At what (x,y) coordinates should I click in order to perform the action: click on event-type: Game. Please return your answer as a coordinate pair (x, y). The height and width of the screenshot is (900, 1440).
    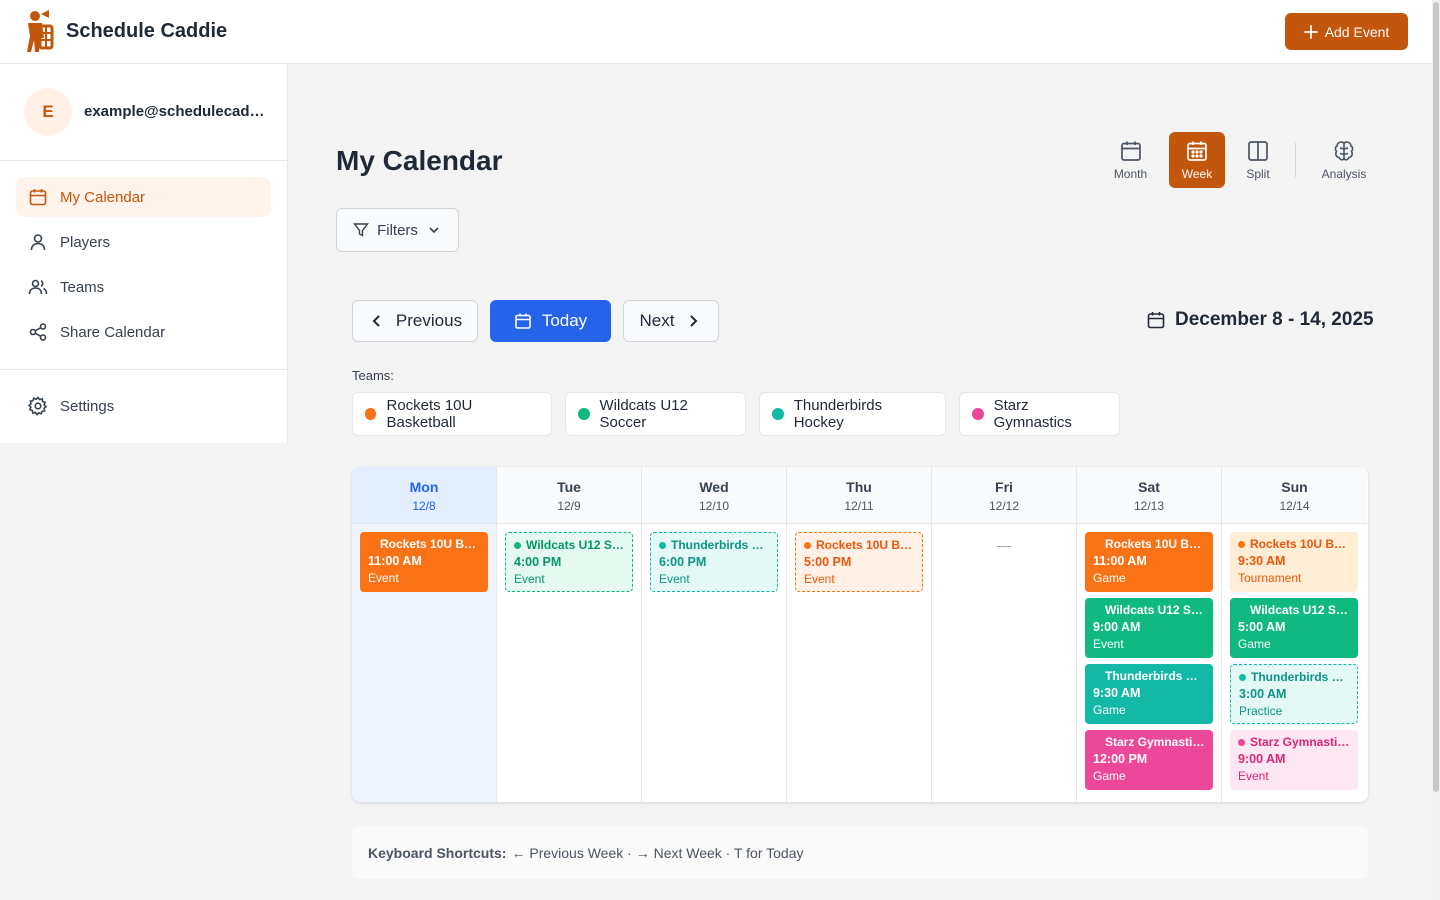
    Looking at the image, I should click on (1254, 644).